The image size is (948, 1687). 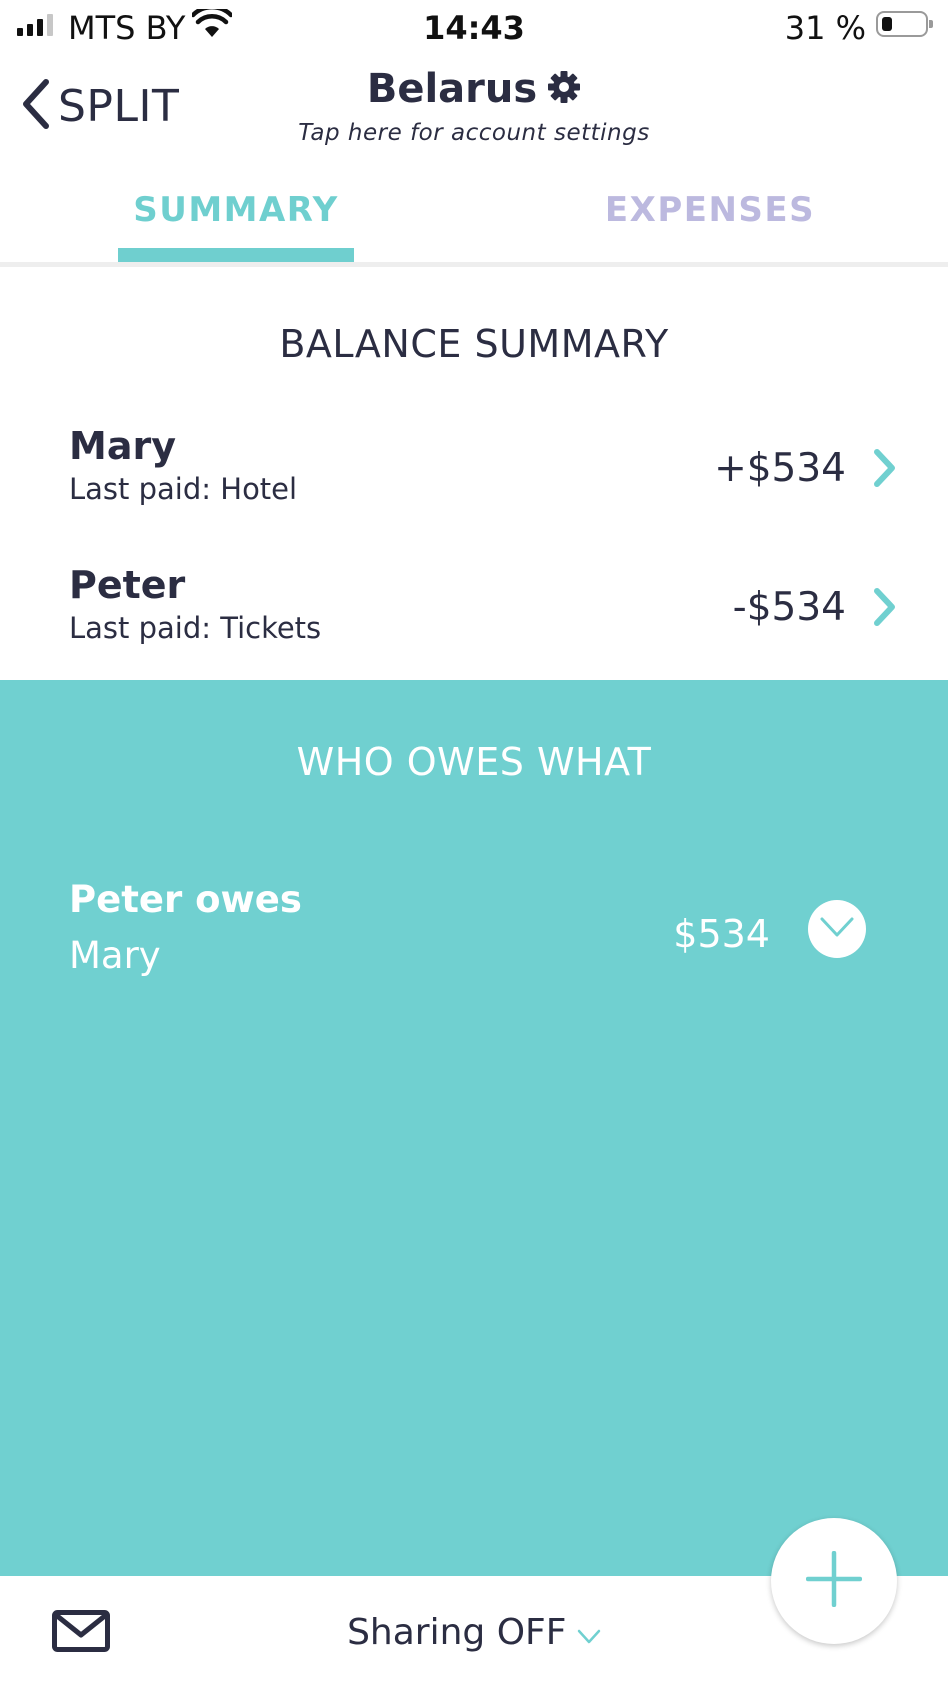 What do you see at coordinates (564, 89) in the screenshot?
I see `gear-icon` at bounding box center [564, 89].